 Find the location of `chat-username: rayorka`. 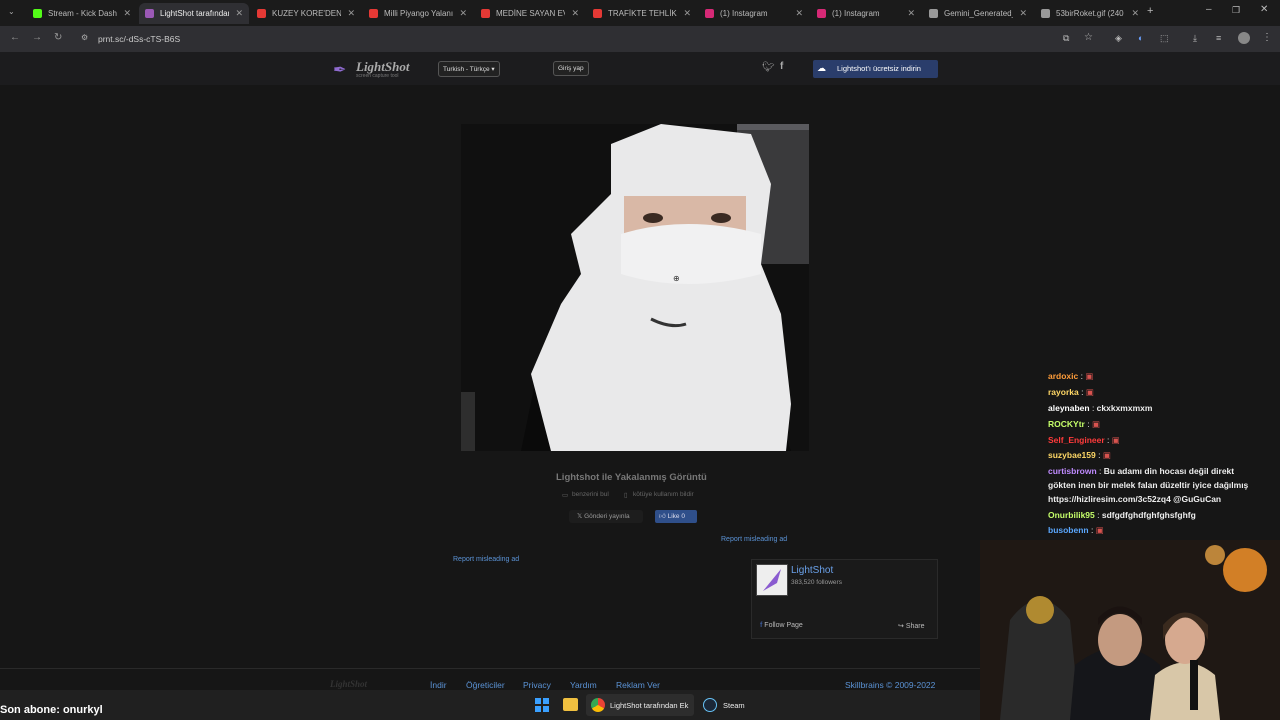

chat-username: rayorka is located at coordinates (1063, 392).